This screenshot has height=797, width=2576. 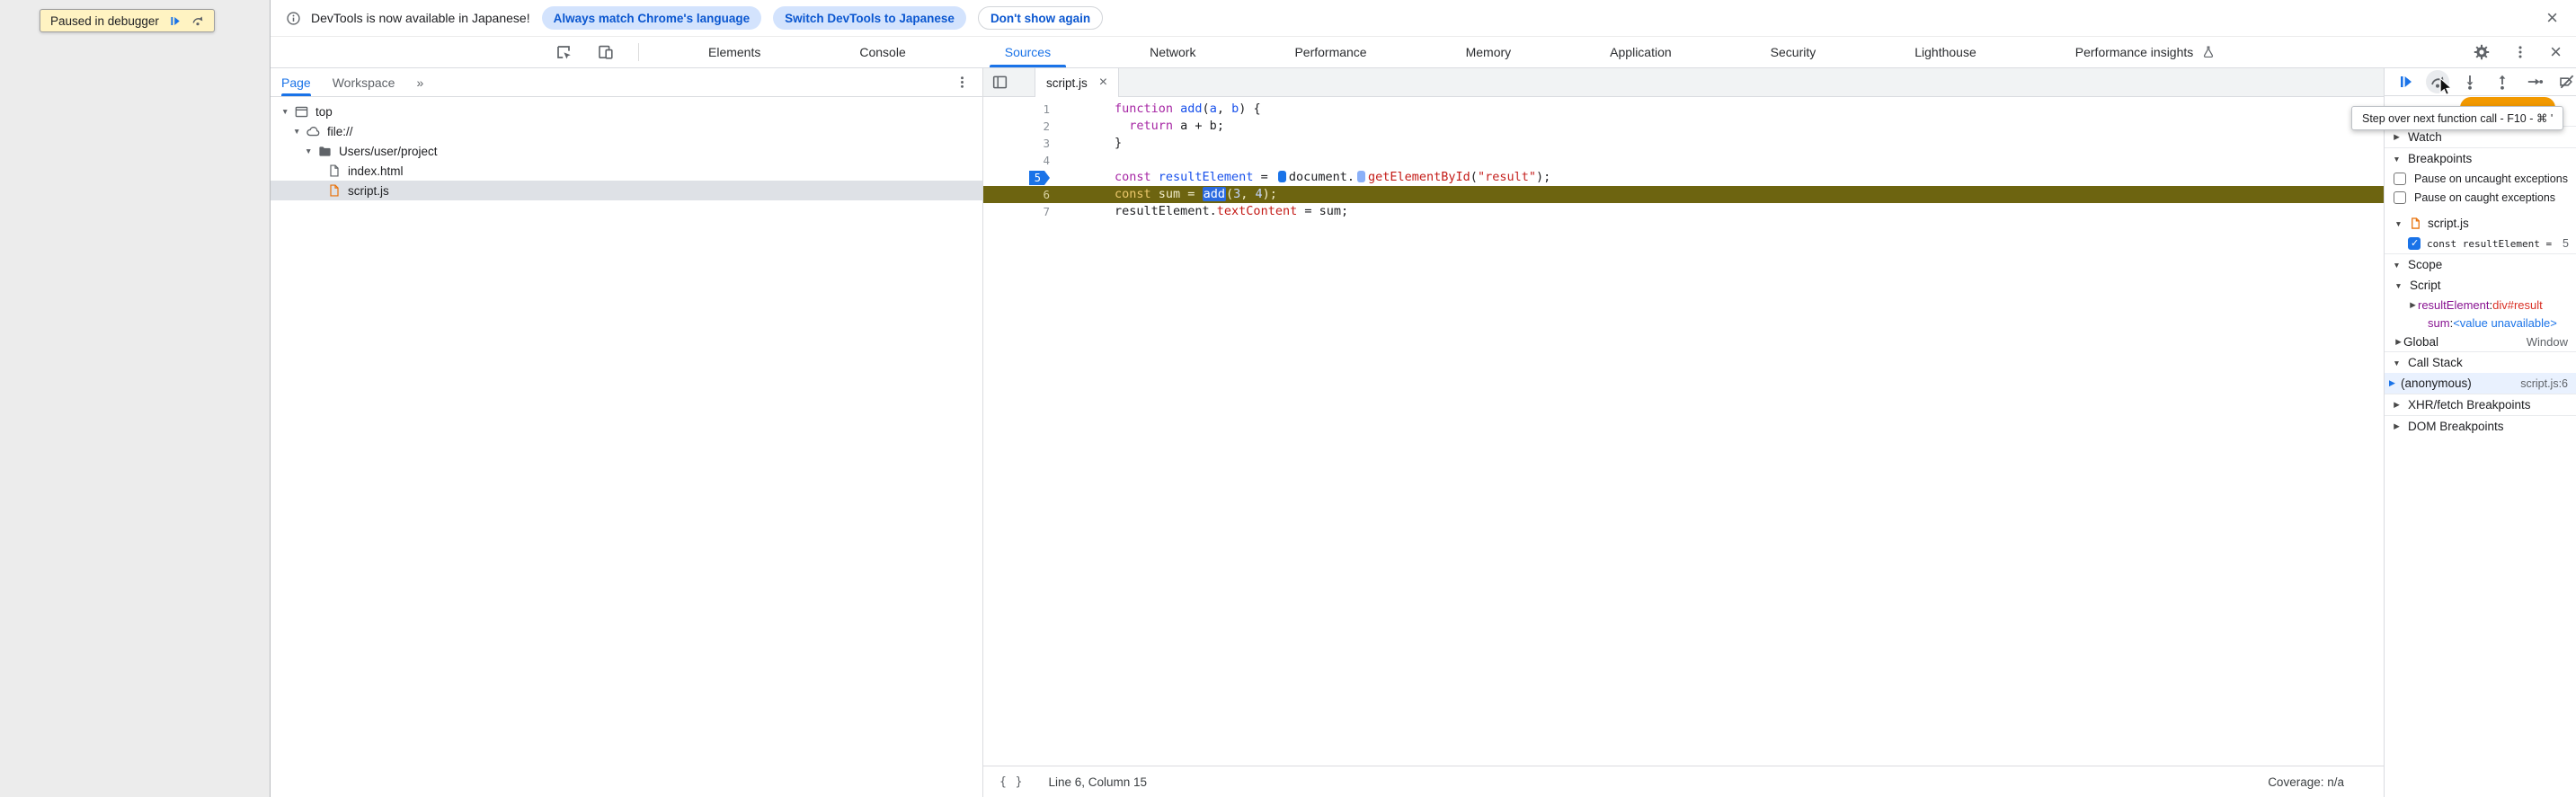 I want to click on code-line: 1 function add(a, b) {, so click(x=1683, y=109).